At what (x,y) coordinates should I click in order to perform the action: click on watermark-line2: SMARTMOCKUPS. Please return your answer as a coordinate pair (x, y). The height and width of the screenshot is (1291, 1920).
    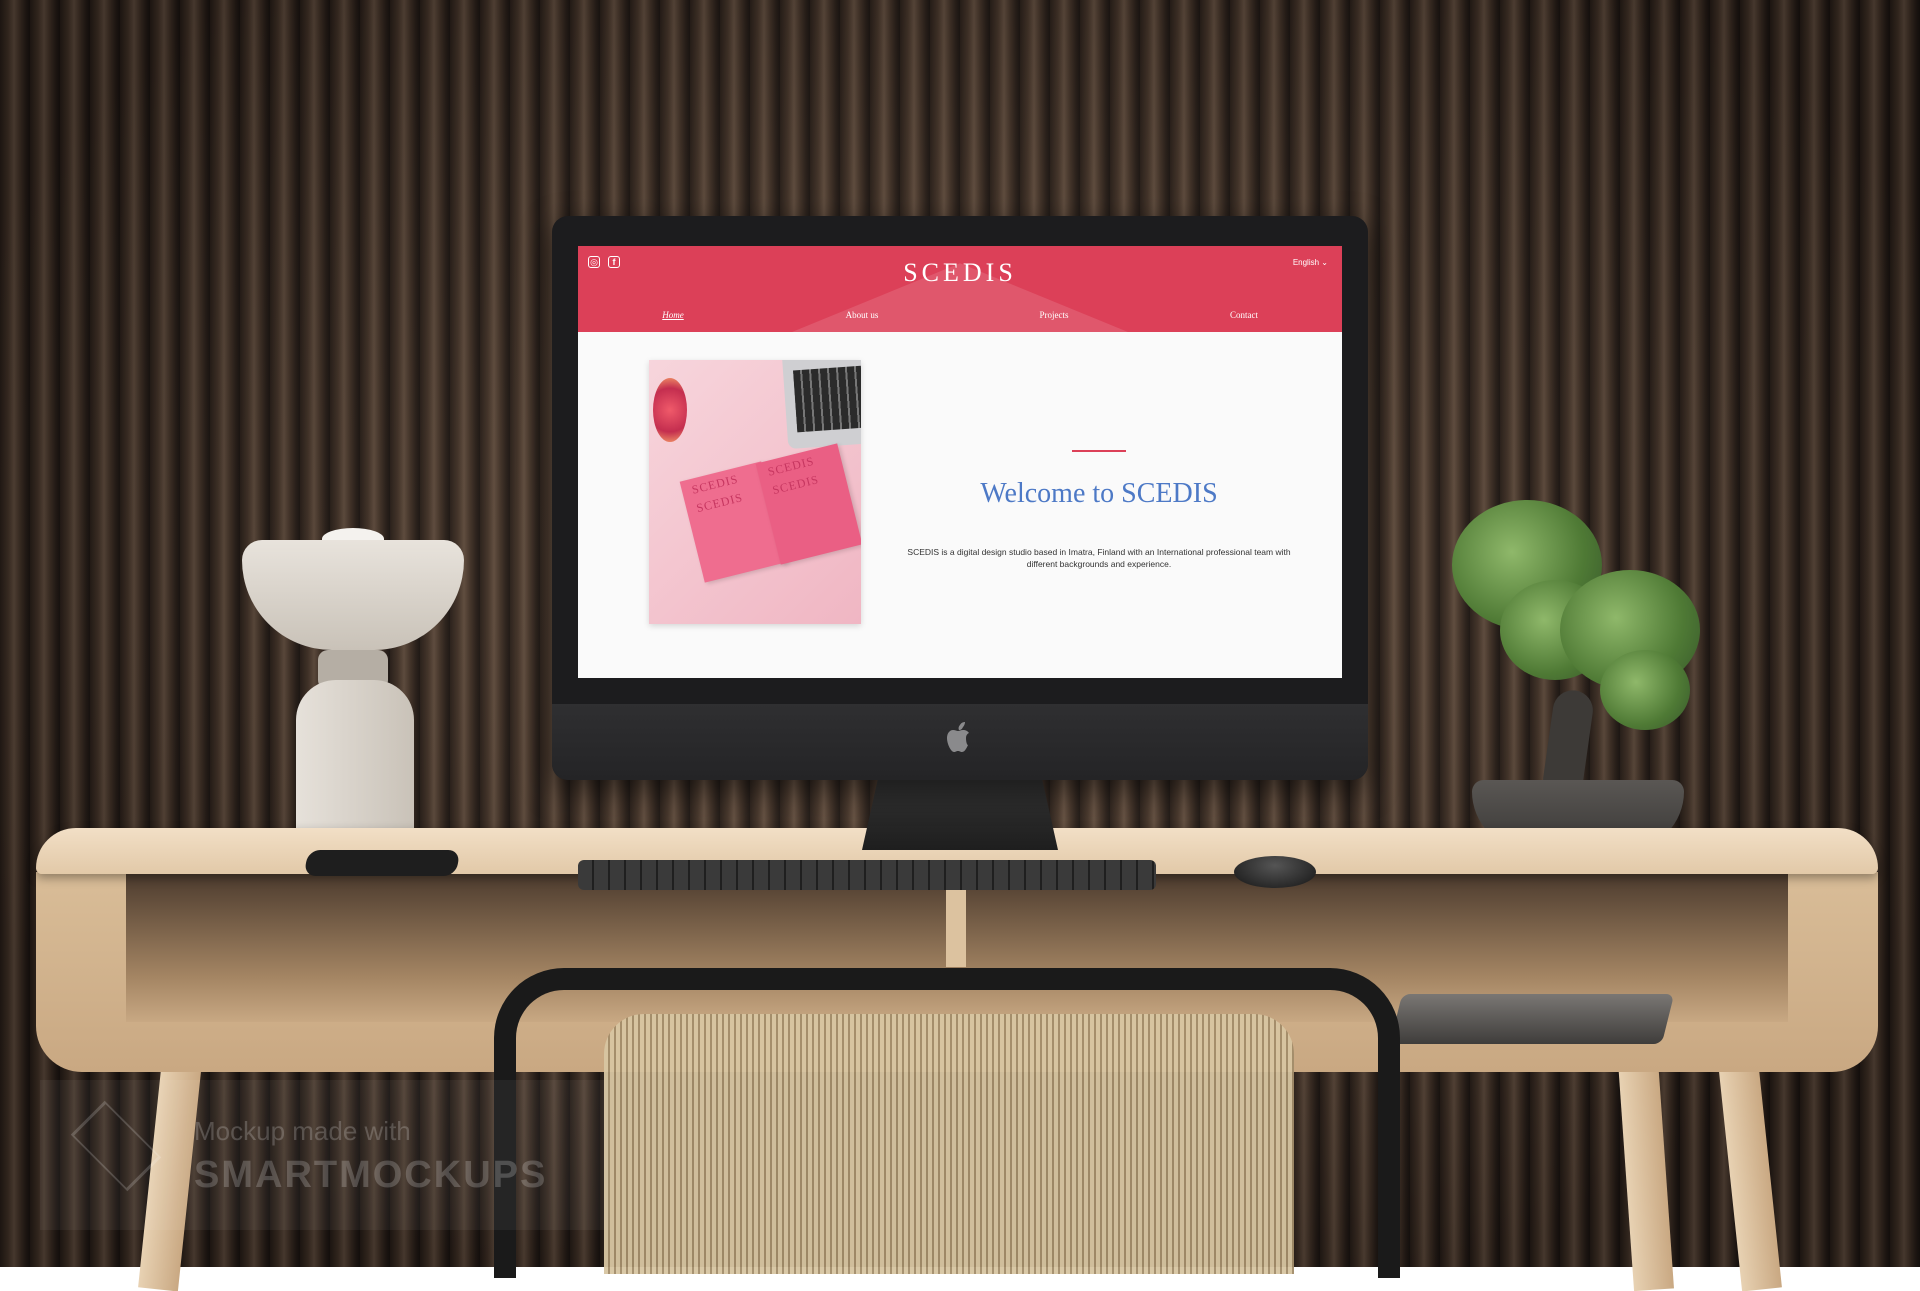
    Looking at the image, I should click on (371, 1175).